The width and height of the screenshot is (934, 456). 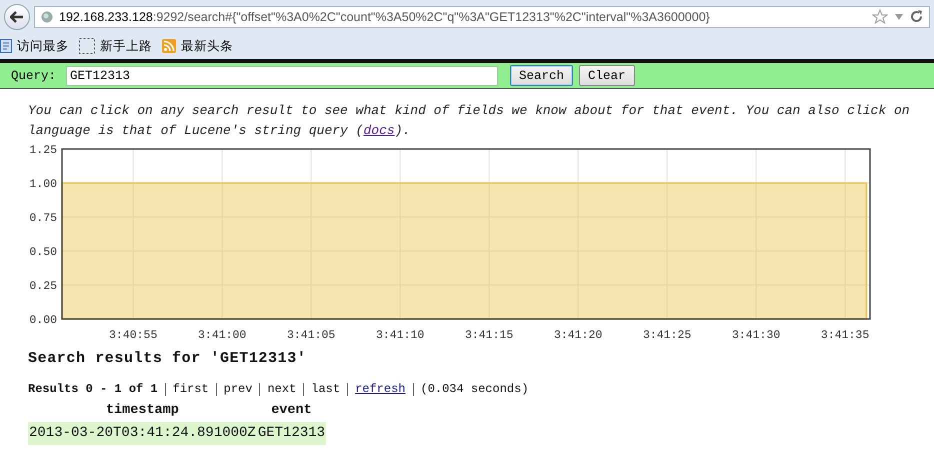 I want to click on dashed-square-icon, so click(x=87, y=46).